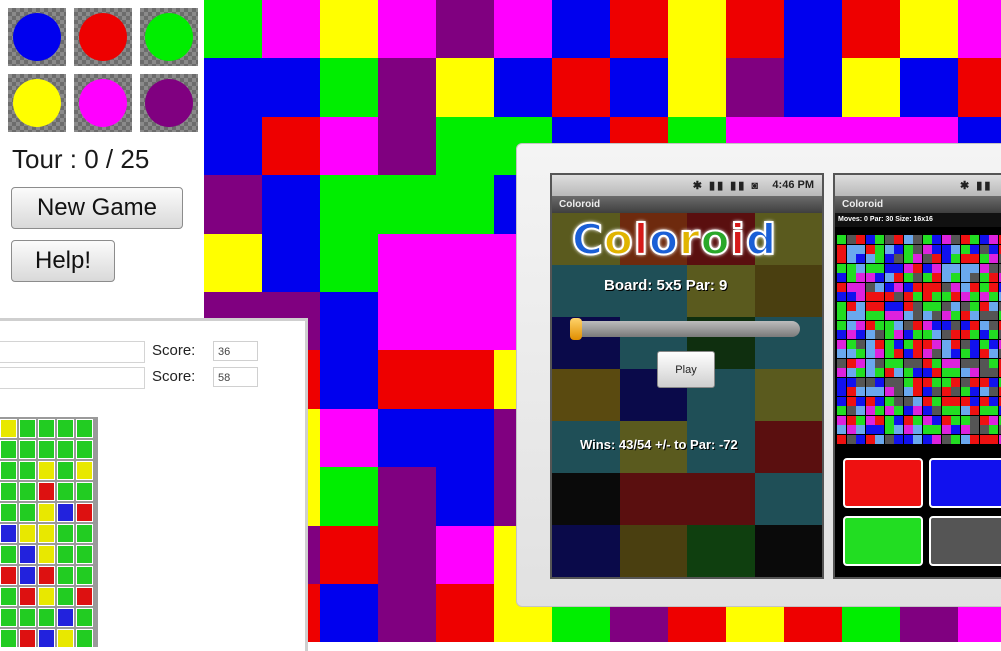 This screenshot has width=1001, height=651. I want to click on green-choice-button, so click(883, 541).